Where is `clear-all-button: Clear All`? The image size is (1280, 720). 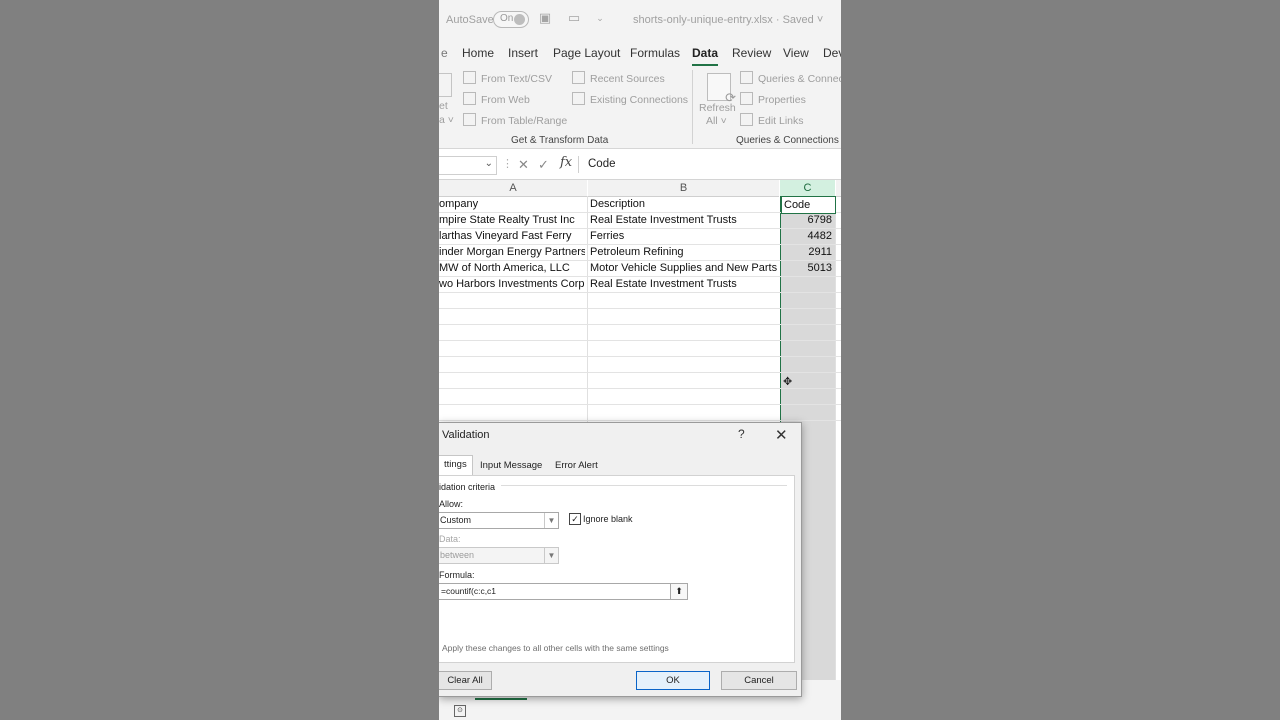 clear-all-button: Clear All is located at coordinates (465, 680).